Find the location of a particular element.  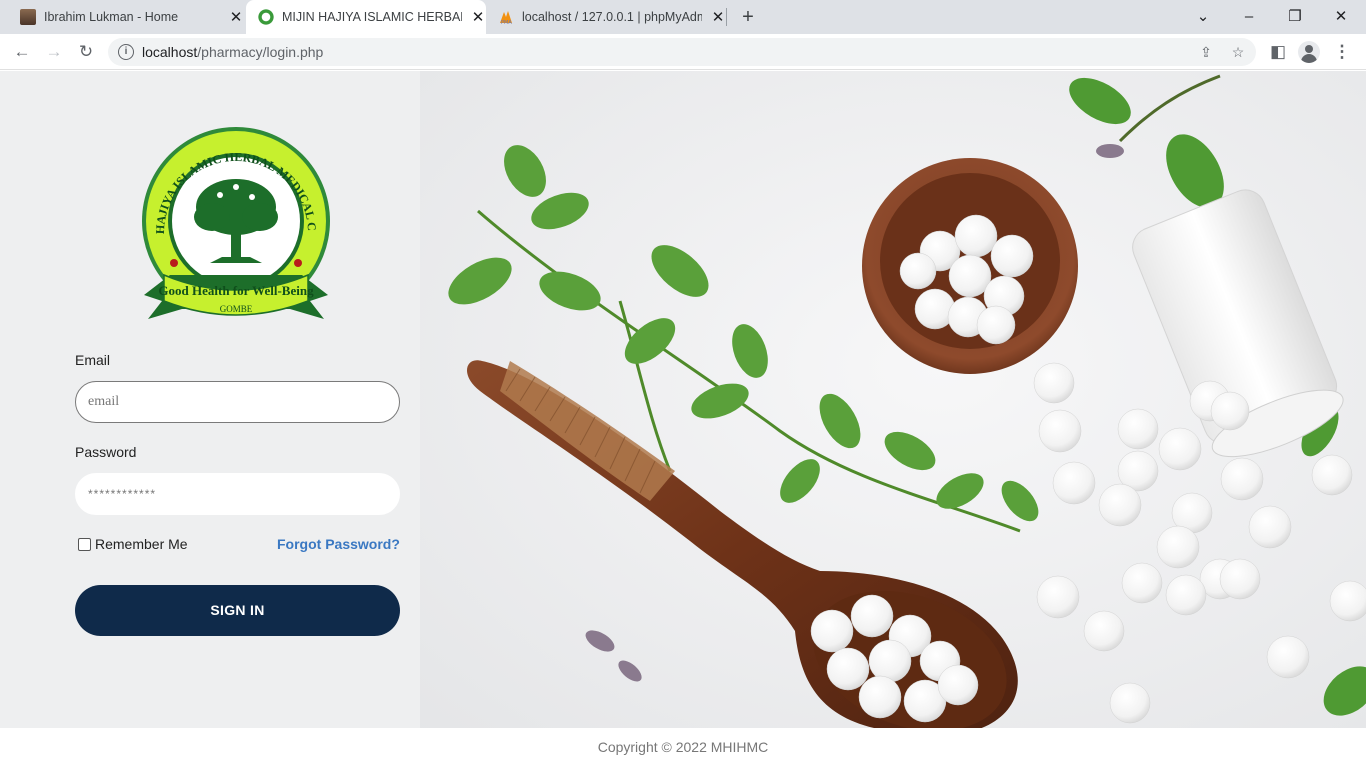

new-tab-plus-icon: + is located at coordinates (748, 17).